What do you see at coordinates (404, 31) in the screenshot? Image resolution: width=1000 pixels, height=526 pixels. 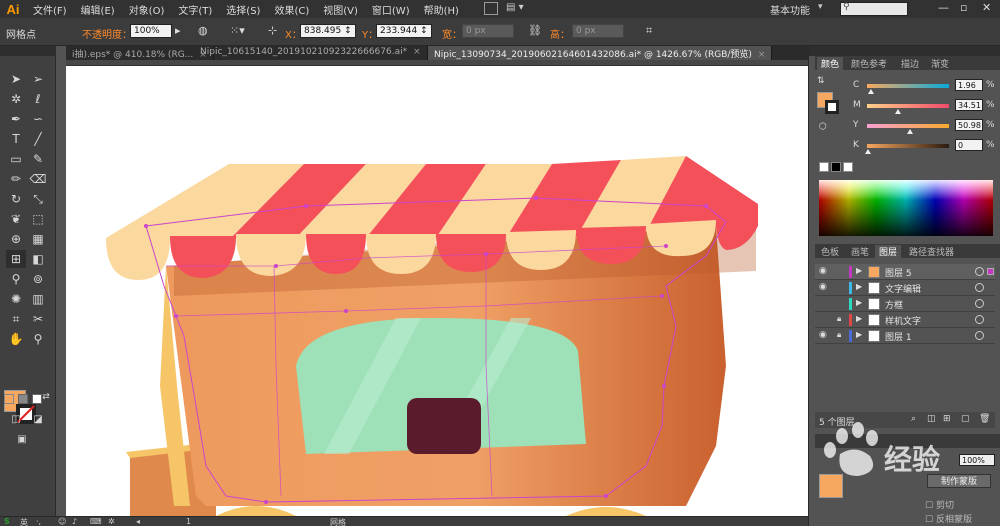 I see `y-coordinate-input: 233.944 ↕` at bounding box center [404, 31].